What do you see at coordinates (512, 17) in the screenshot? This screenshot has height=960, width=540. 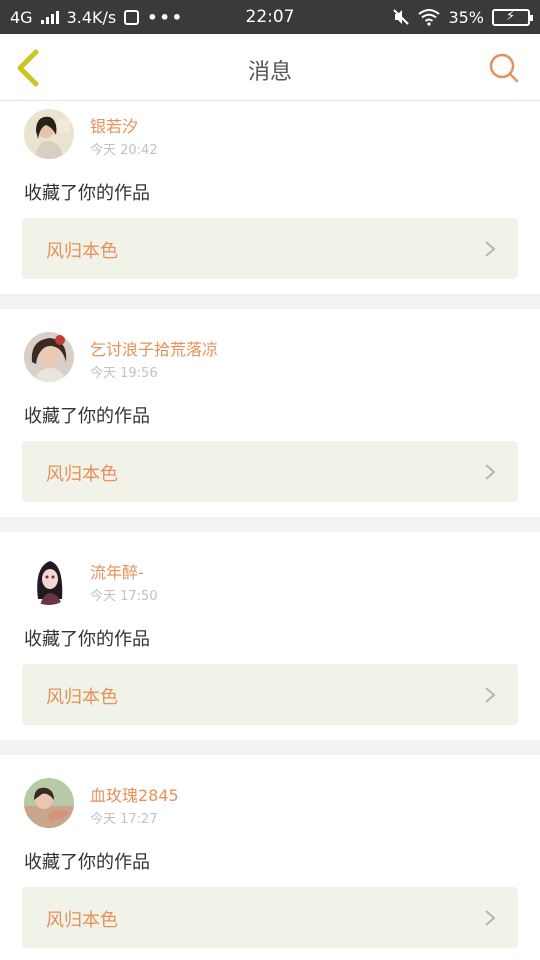 I see `battery-icon: ⚡` at bounding box center [512, 17].